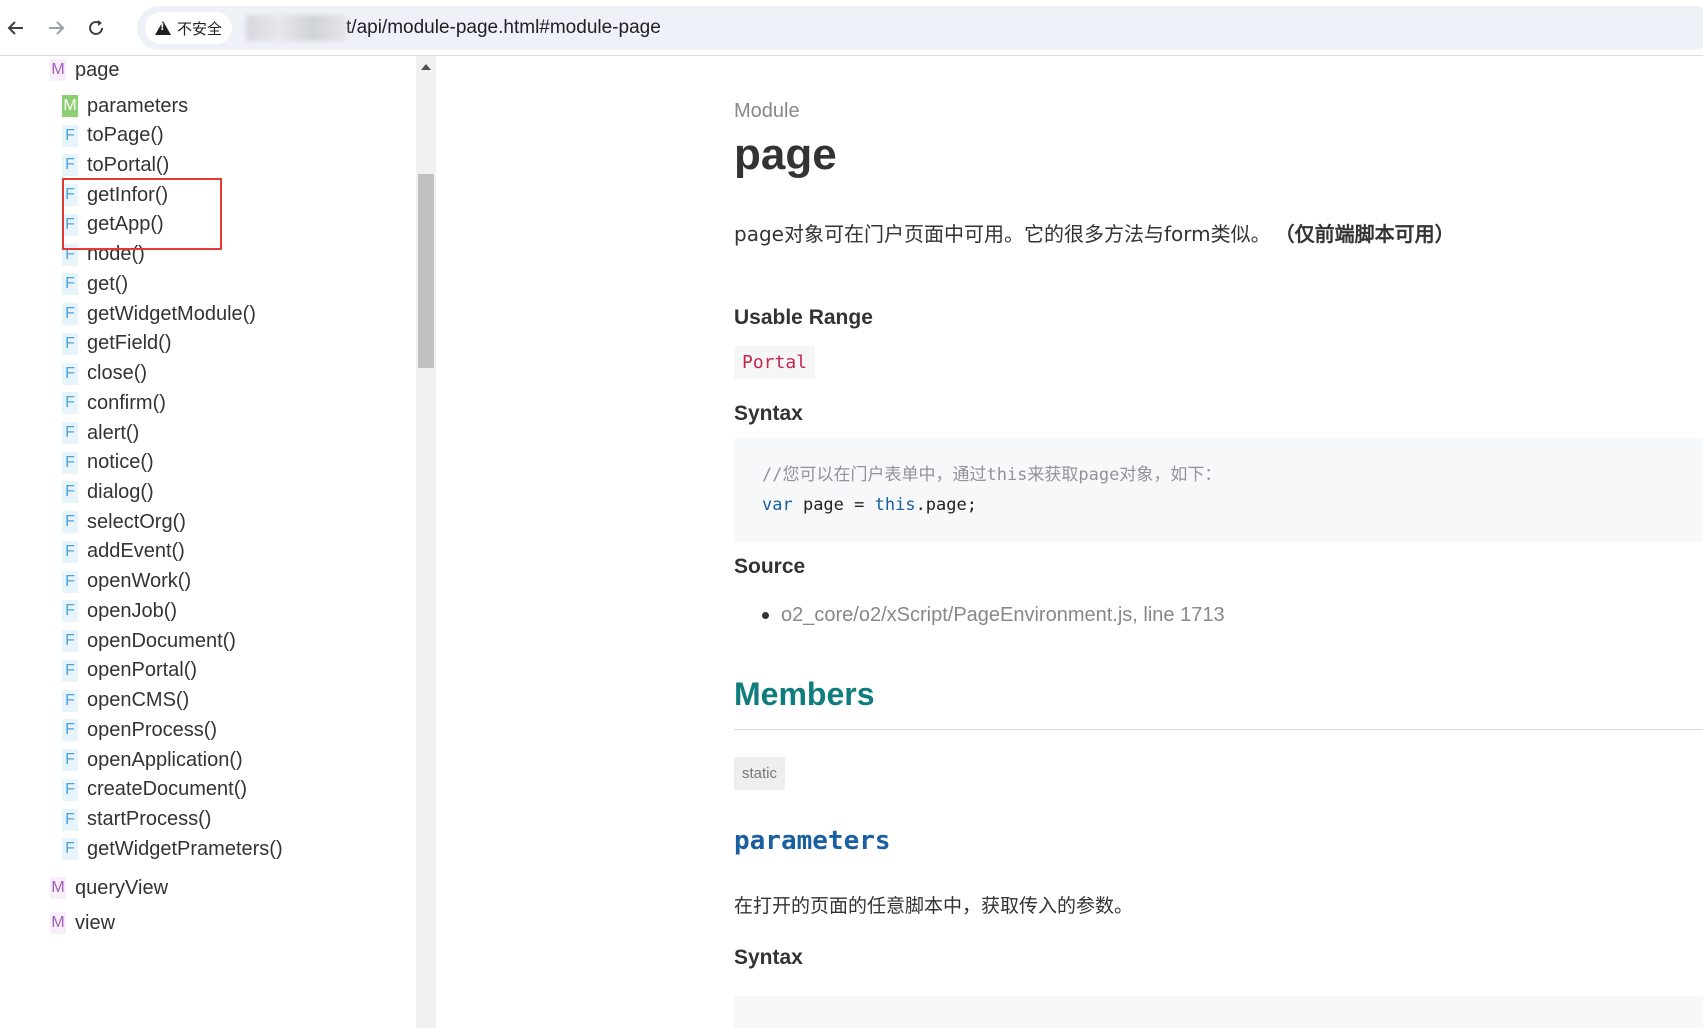 The image size is (1703, 1028). I want to click on sidebar-item-label: notice(), so click(120, 462).